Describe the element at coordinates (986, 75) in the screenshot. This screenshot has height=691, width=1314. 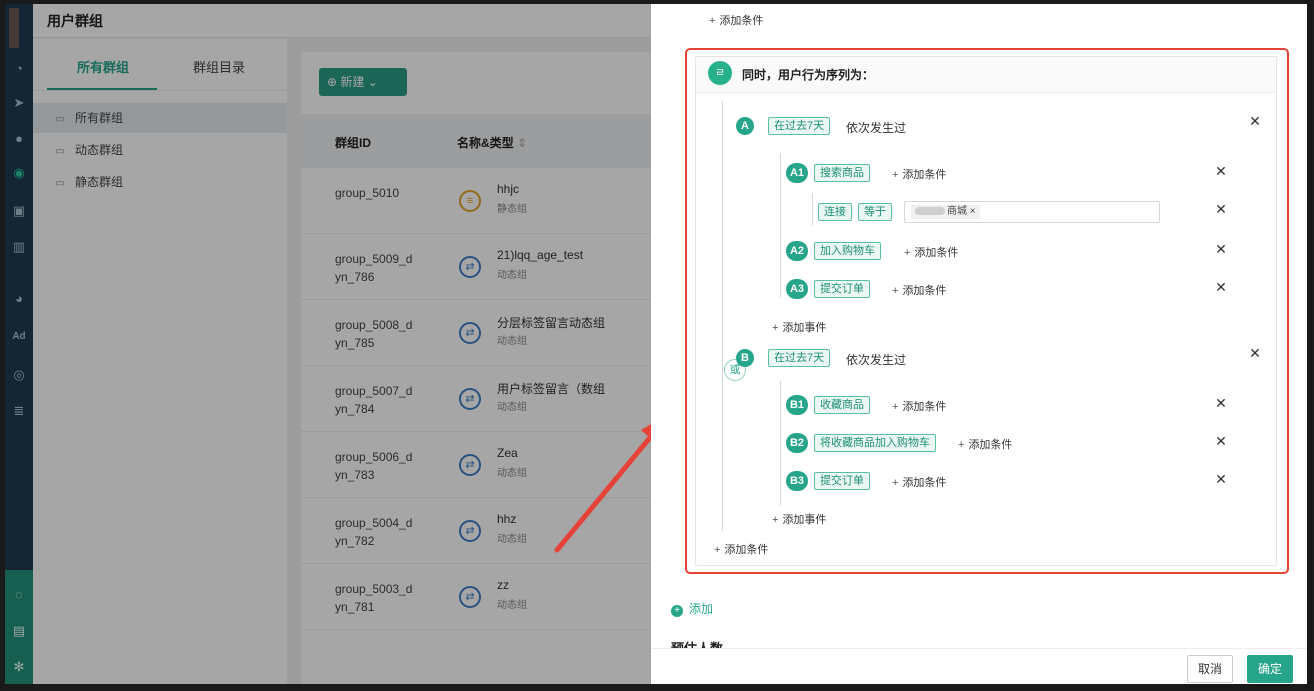
I see `sequence-header: ㄹ 同时，用户行为序列为：` at that location.